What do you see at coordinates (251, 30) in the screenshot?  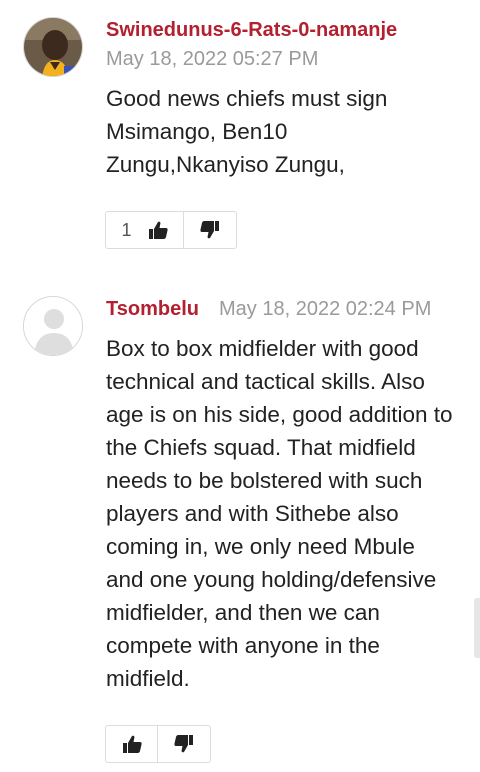 I see `comment-author: Swinedunus-6-Rats-0-namanje` at bounding box center [251, 30].